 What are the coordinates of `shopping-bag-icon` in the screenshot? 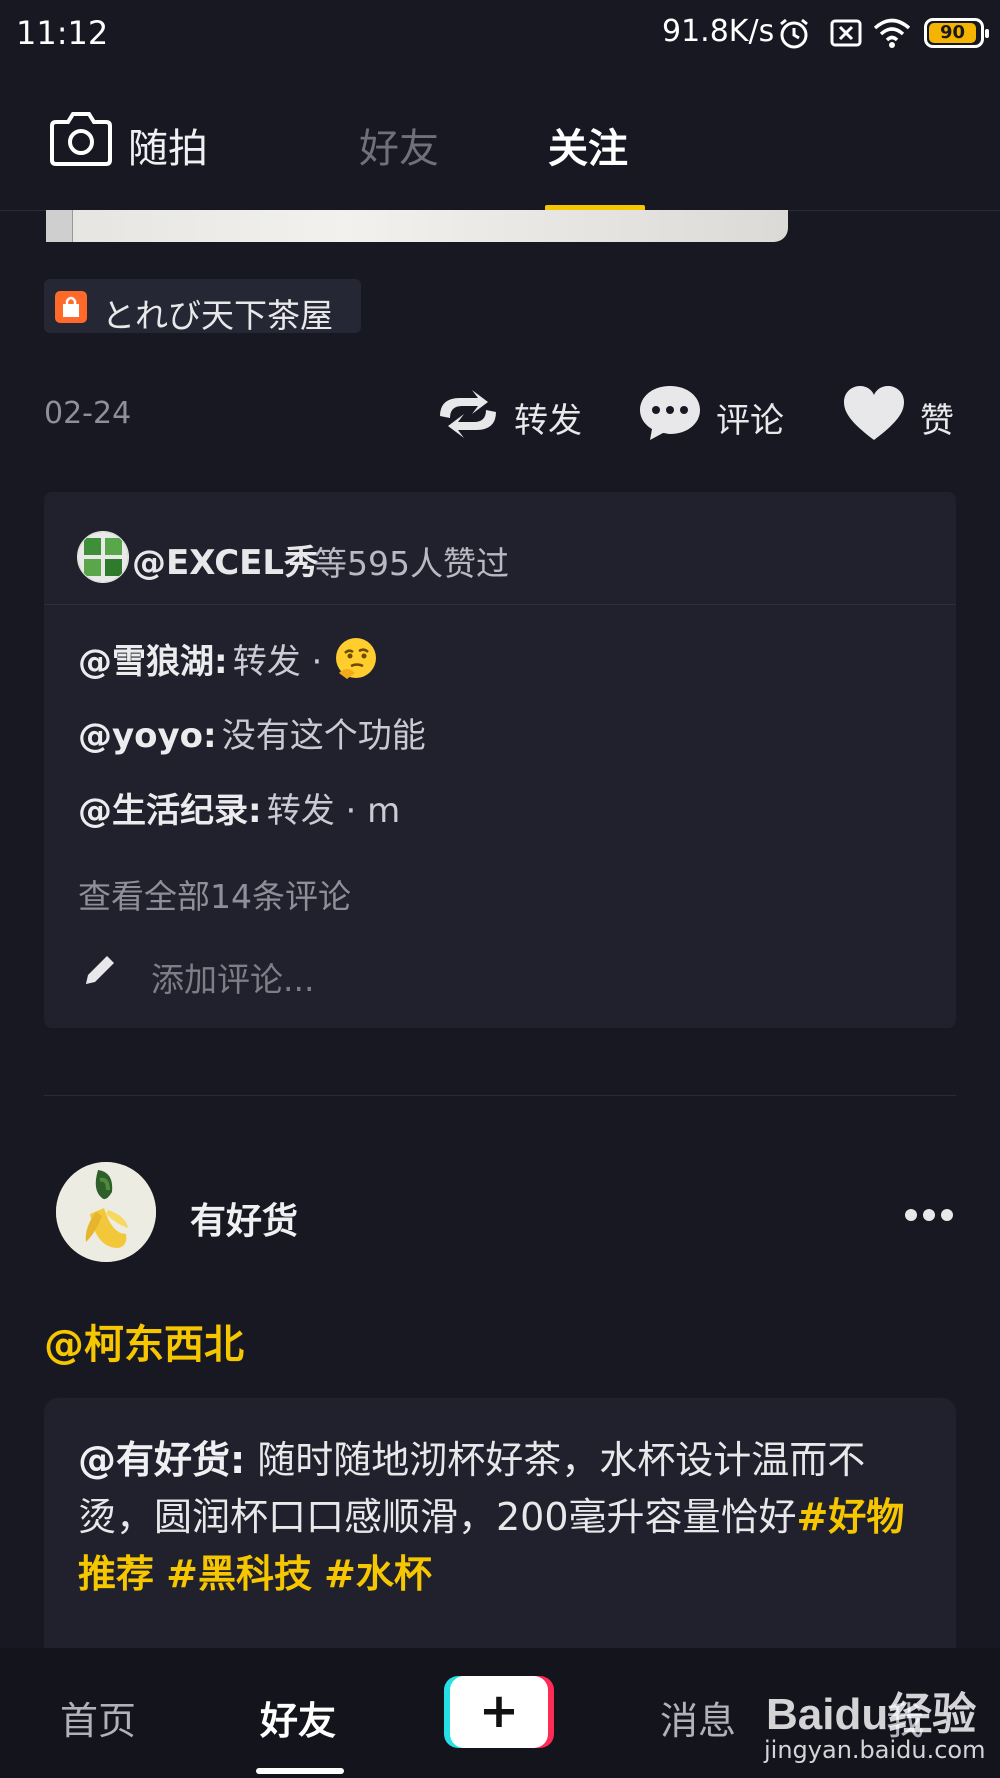 It's located at (71, 307).